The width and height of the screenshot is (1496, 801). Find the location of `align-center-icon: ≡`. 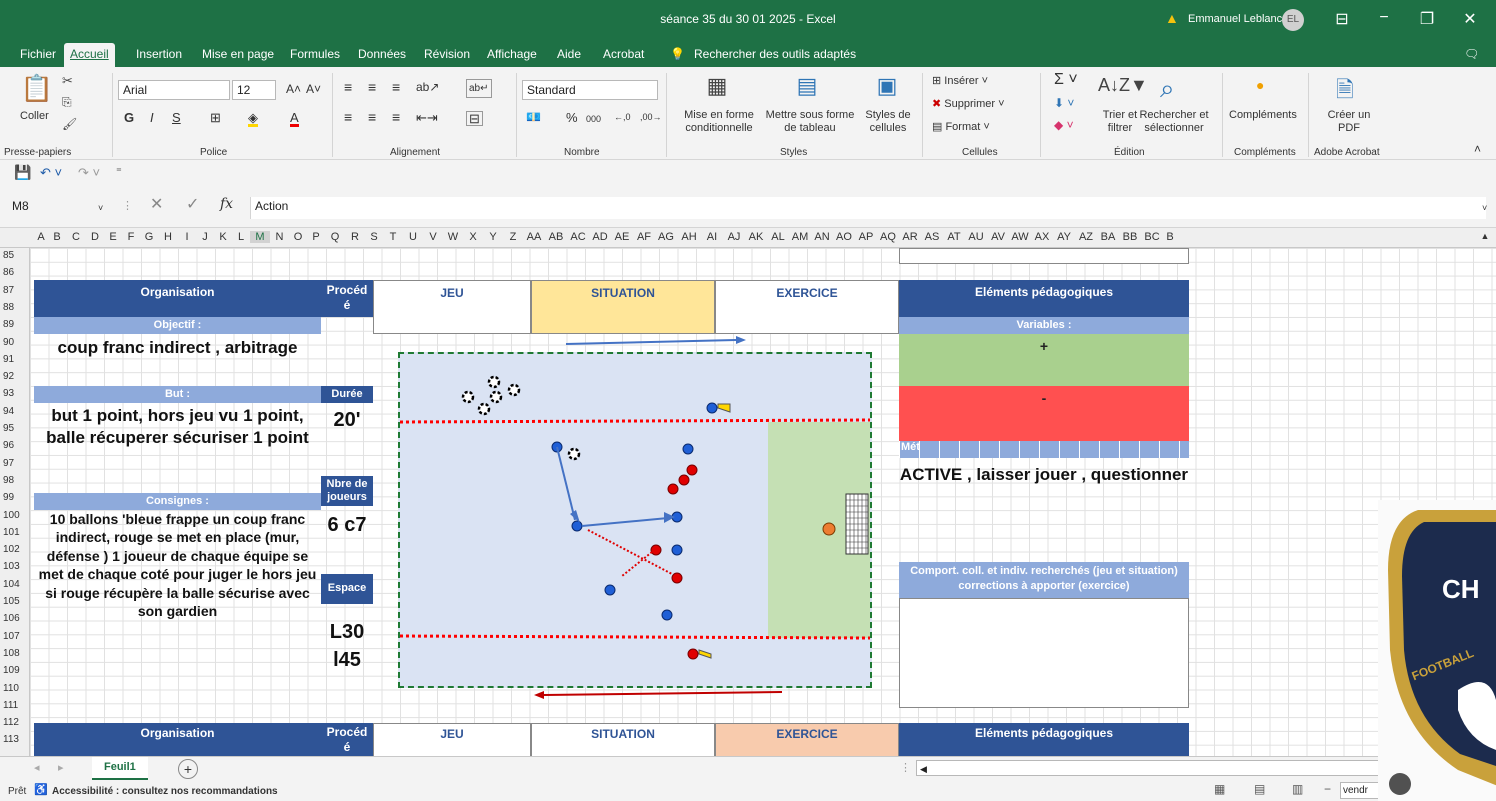

align-center-icon: ≡ is located at coordinates (372, 117).